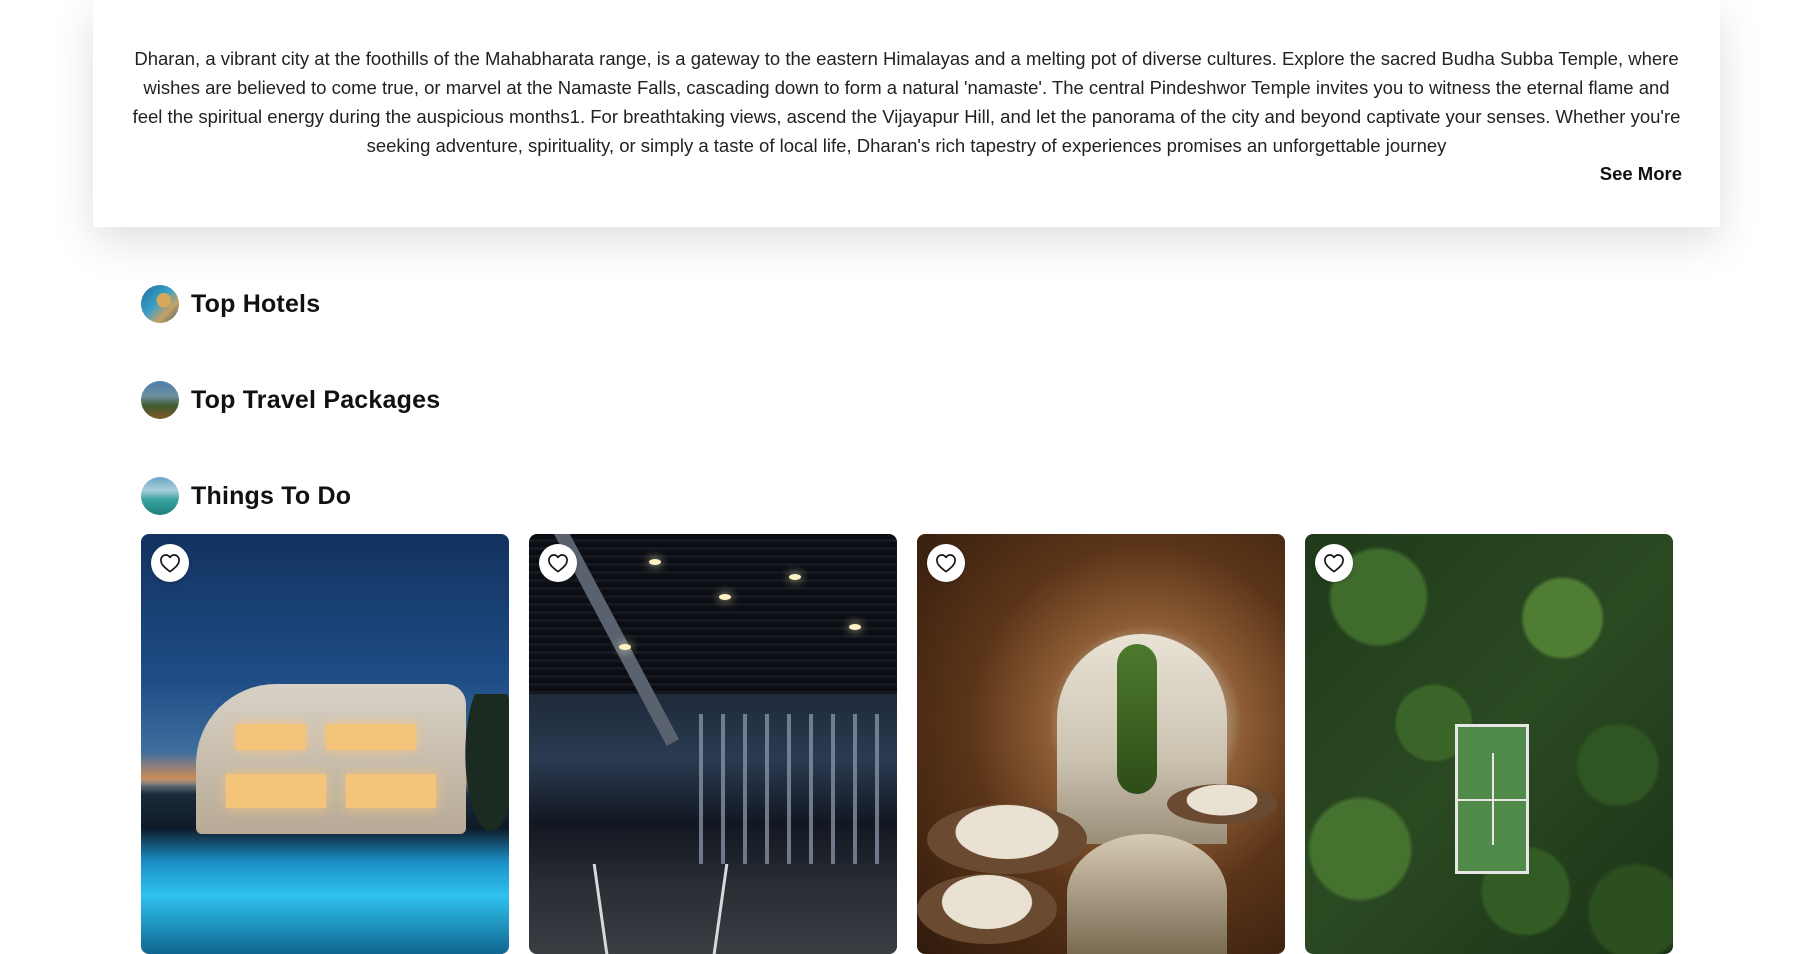 The image size is (1814, 954). I want to click on section-avatar-hotels, so click(160, 304).